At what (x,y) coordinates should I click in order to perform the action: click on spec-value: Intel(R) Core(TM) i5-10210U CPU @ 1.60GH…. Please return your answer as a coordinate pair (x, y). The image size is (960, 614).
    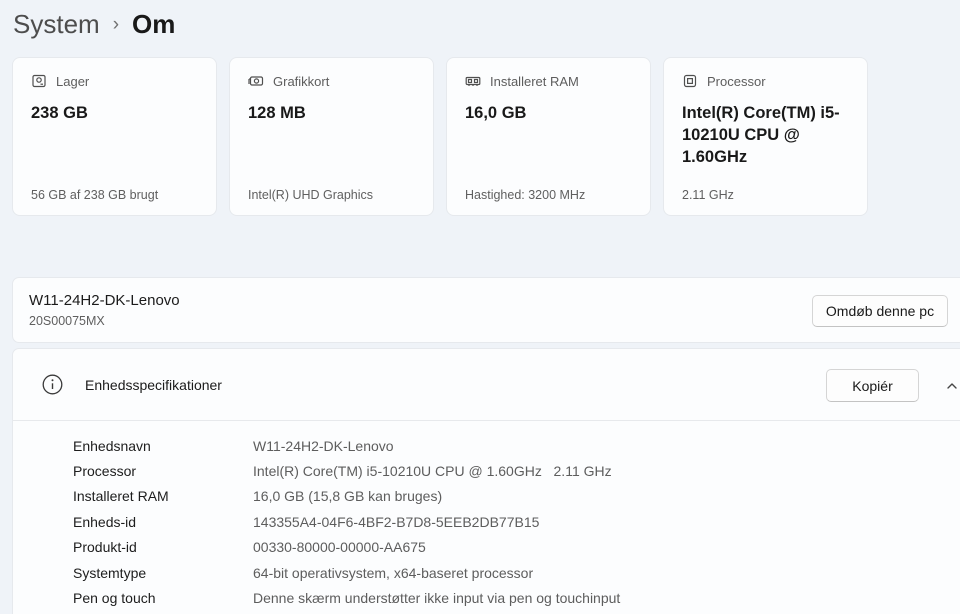
    Looking at the image, I should click on (432, 471).